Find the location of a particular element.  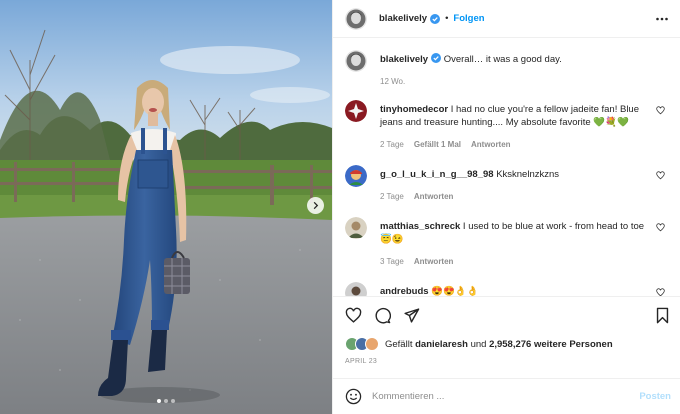

follow-button: Folgen is located at coordinates (468, 18).